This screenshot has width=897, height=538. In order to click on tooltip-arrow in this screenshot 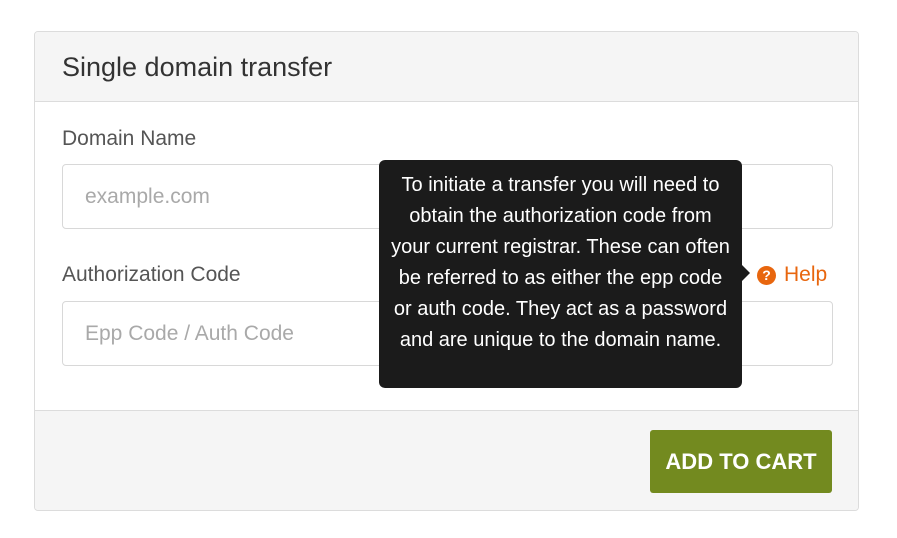, I will do `click(746, 273)`.